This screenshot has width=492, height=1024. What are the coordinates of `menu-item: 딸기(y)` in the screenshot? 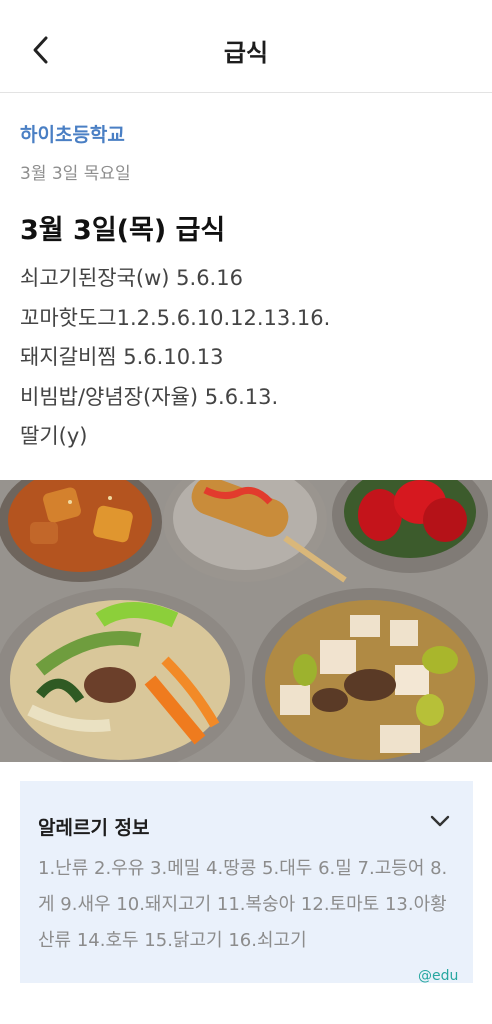 It's located at (54, 436).